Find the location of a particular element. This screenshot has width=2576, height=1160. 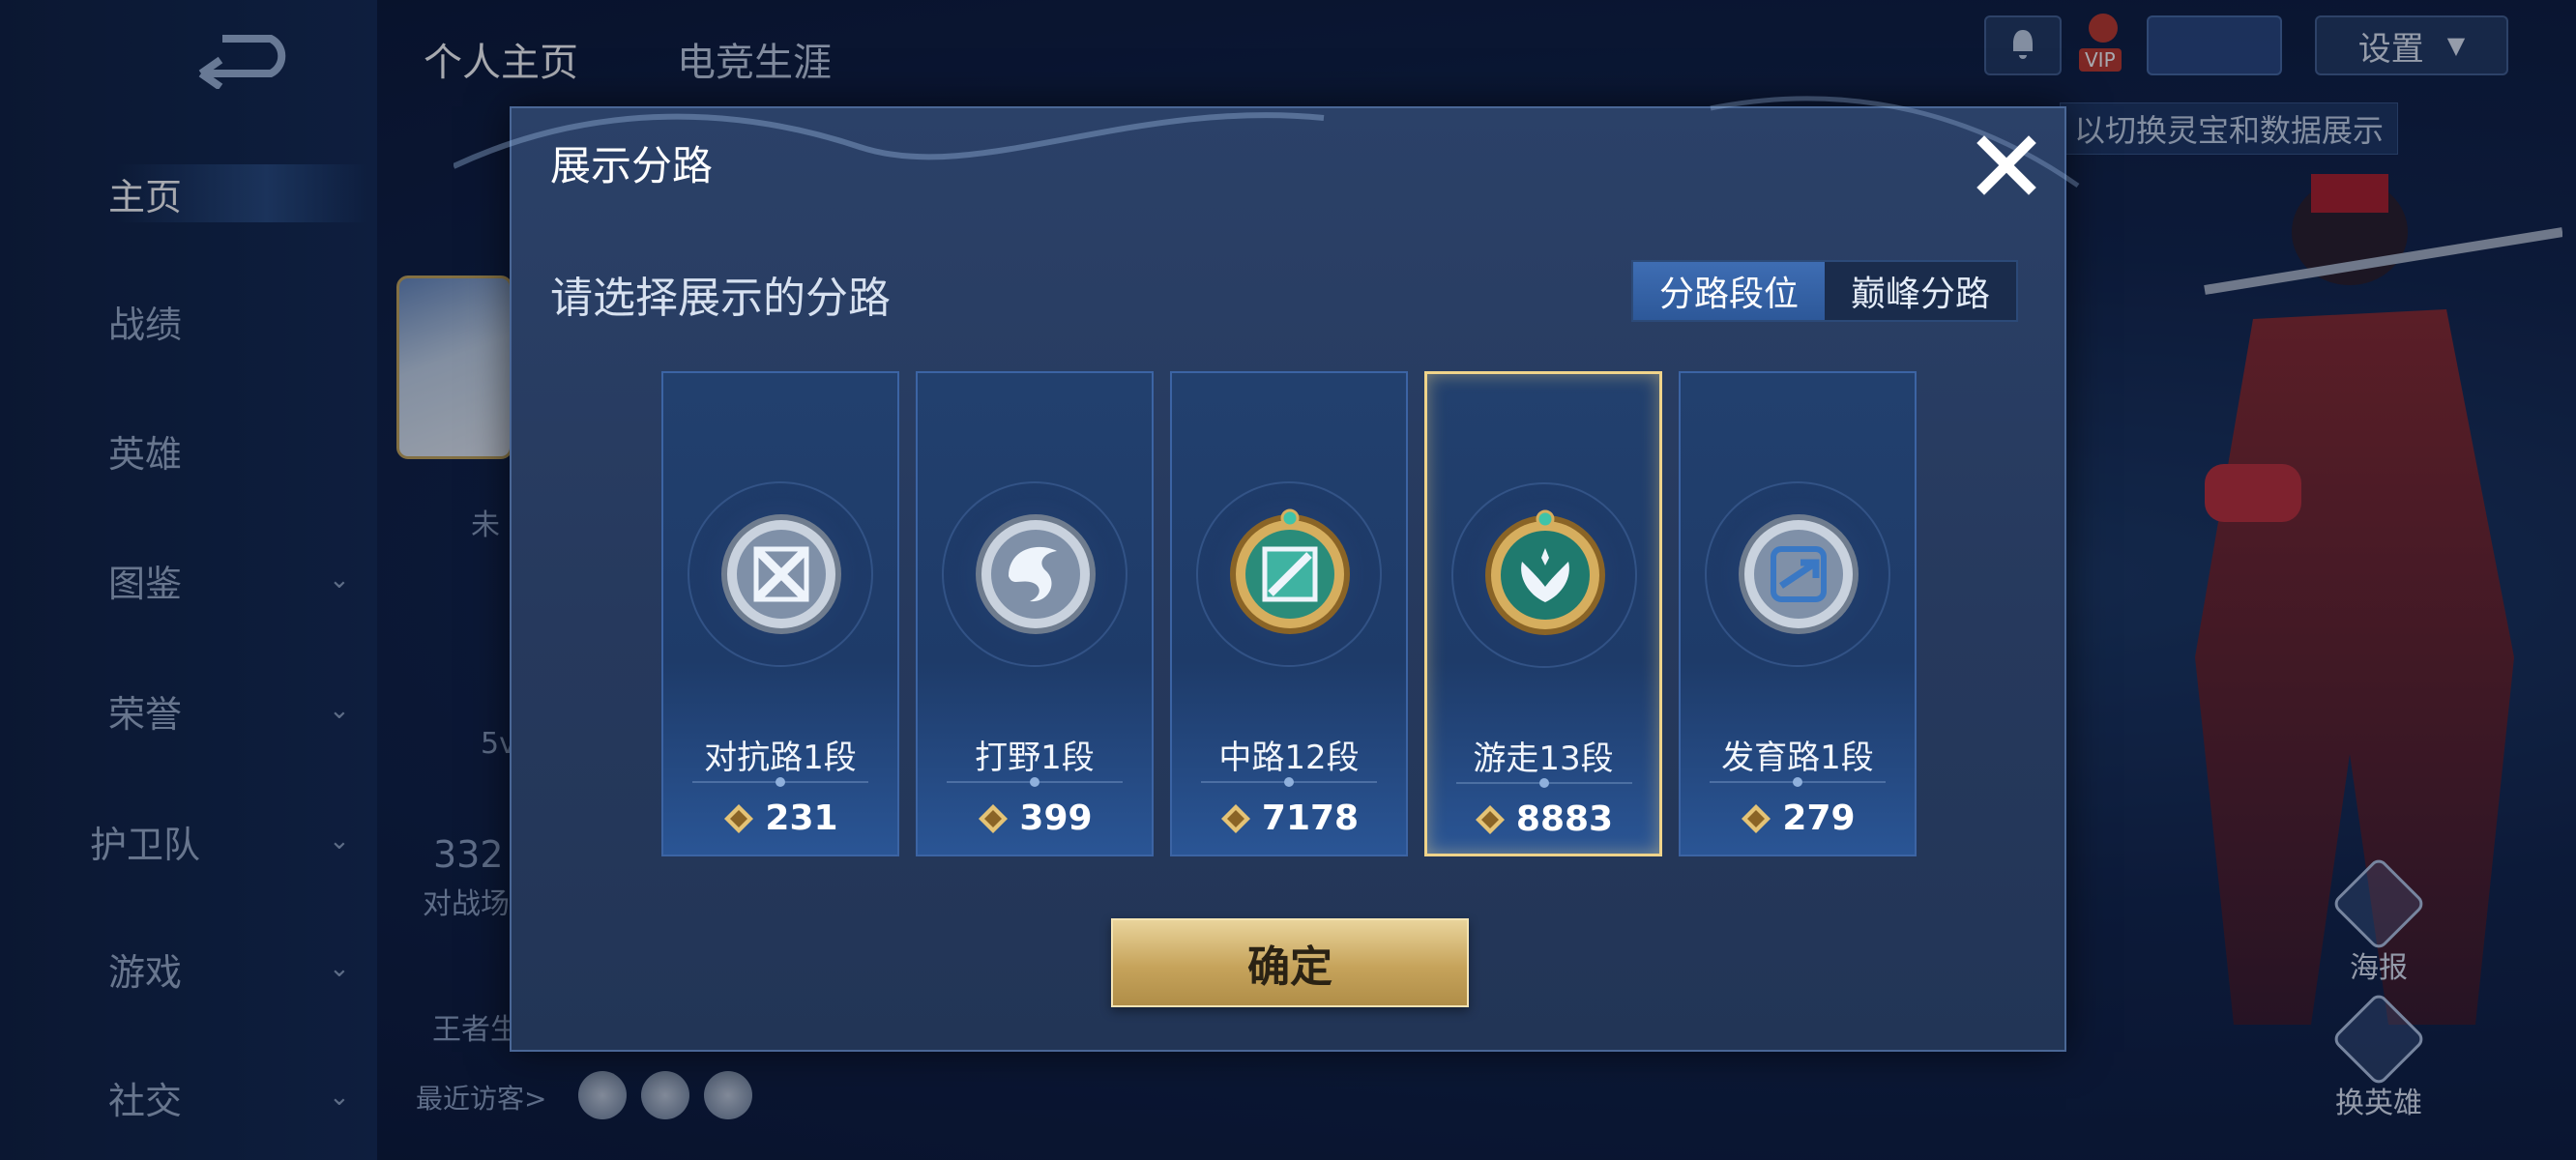

lane-score-value: 399 is located at coordinates (1056, 818).